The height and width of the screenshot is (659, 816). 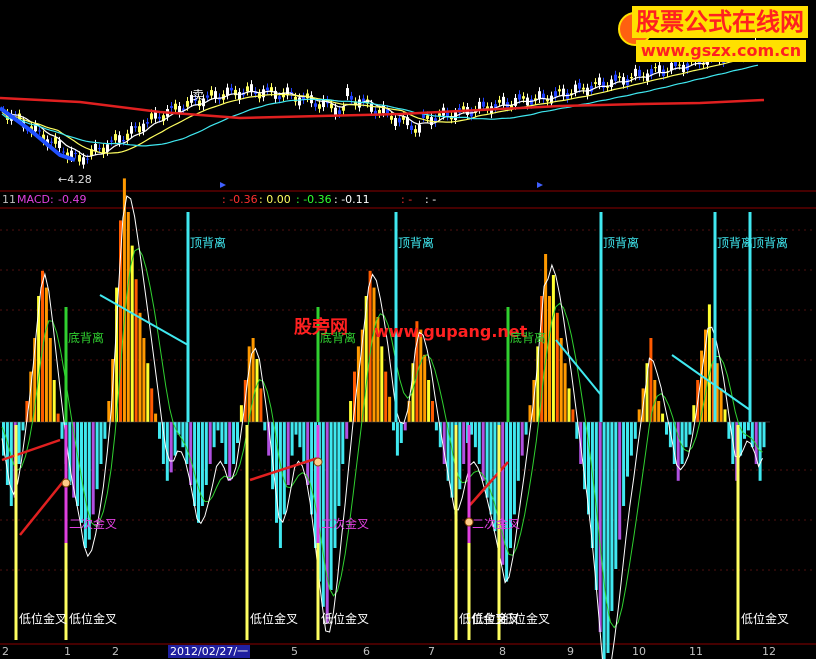 What do you see at coordinates (570, 651) in the screenshot?
I see `x-tick-label: 9` at bounding box center [570, 651].